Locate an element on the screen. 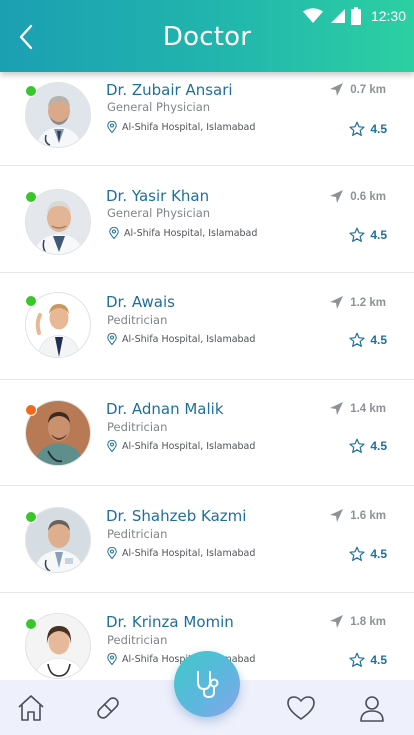 This screenshot has height=735, width=414. doctor-fab-button is located at coordinates (207, 684).